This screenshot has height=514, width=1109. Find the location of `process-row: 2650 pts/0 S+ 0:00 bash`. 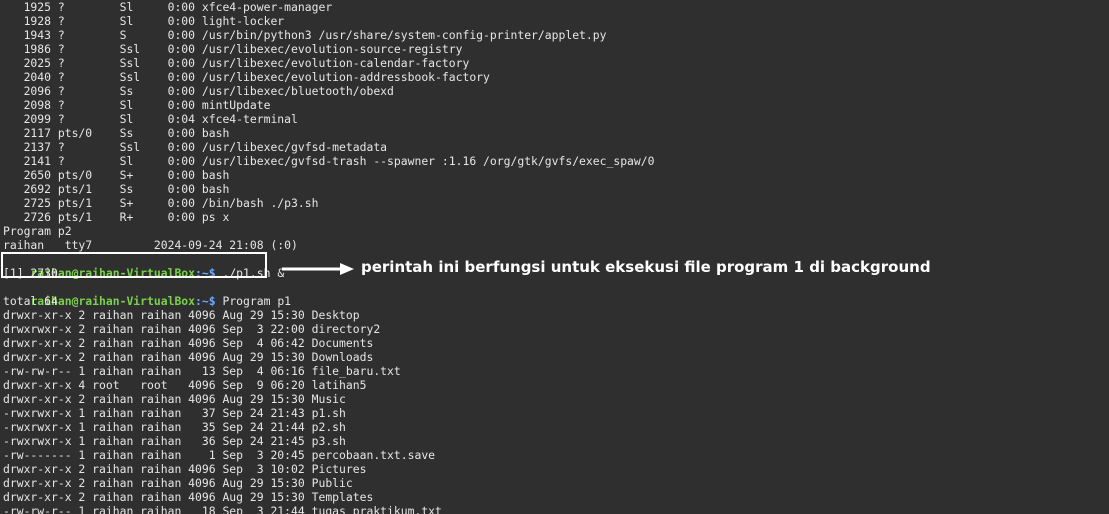

process-row: 2650 pts/0 S+ 0:00 bash is located at coordinates (116, 175).